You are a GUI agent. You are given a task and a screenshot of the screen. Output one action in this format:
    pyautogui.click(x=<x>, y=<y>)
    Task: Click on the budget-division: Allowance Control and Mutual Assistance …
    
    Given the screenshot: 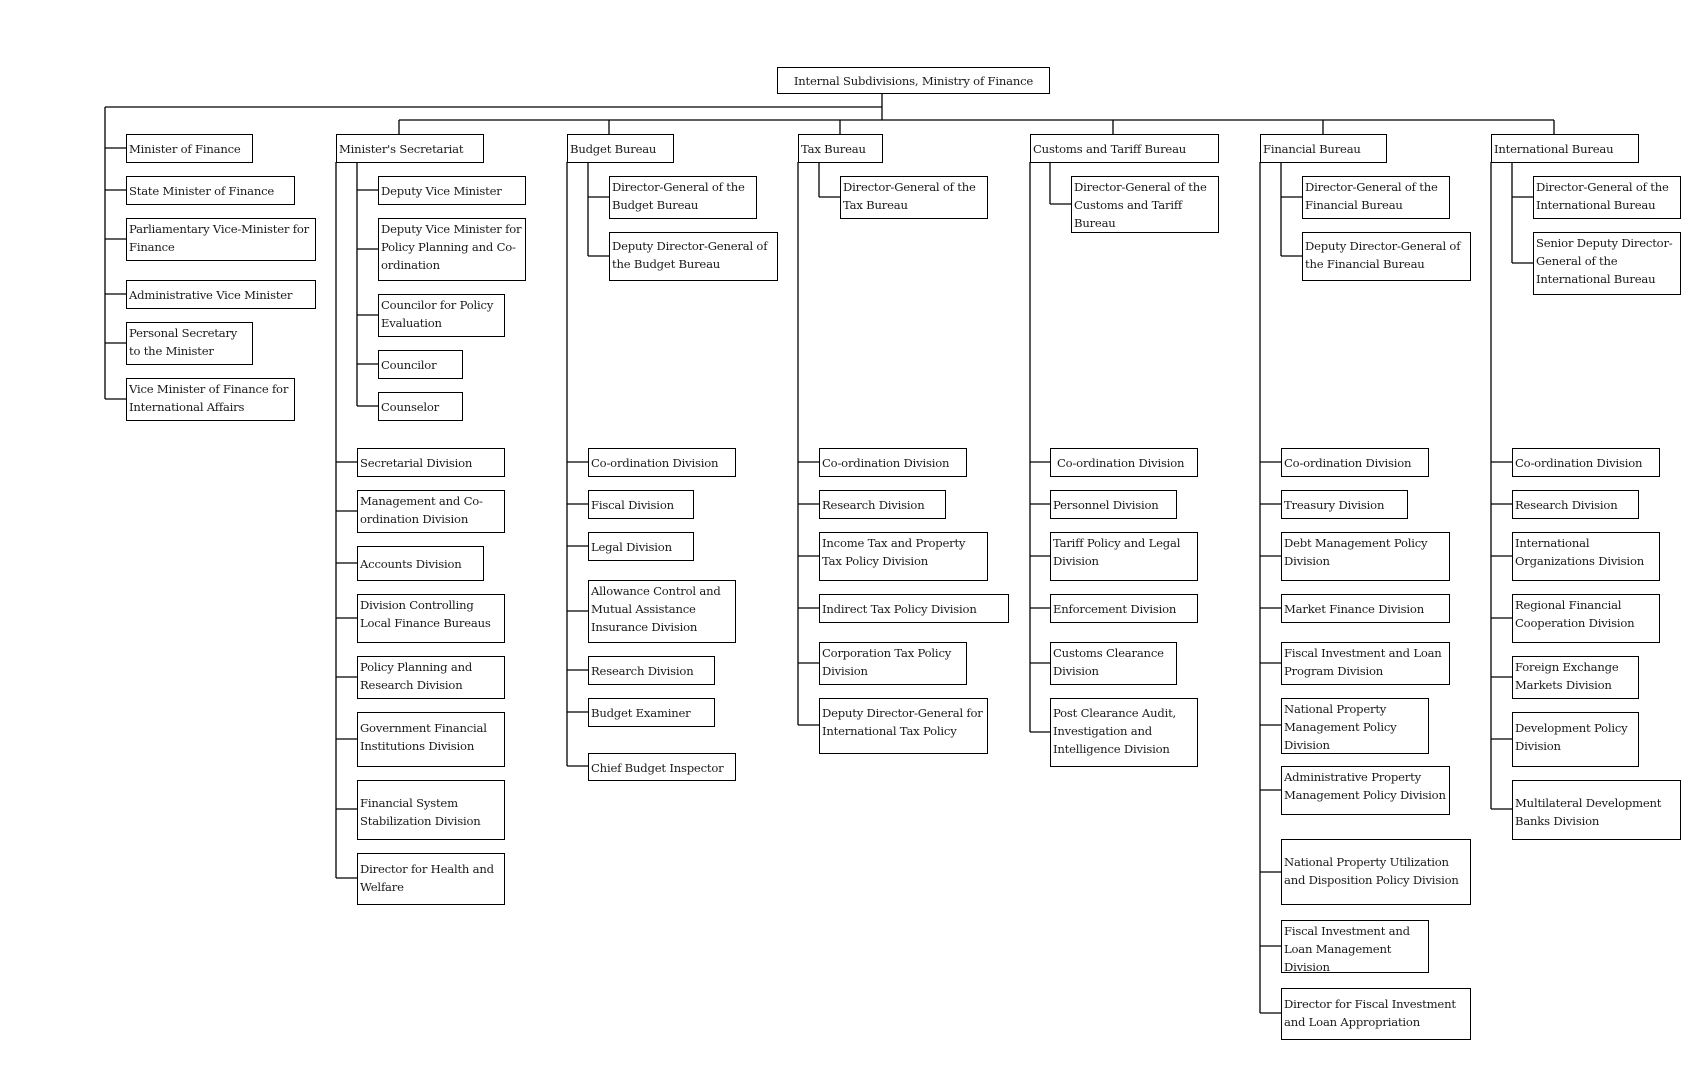 What is the action you would take?
    pyautogui.click(x=662, y=611)
    